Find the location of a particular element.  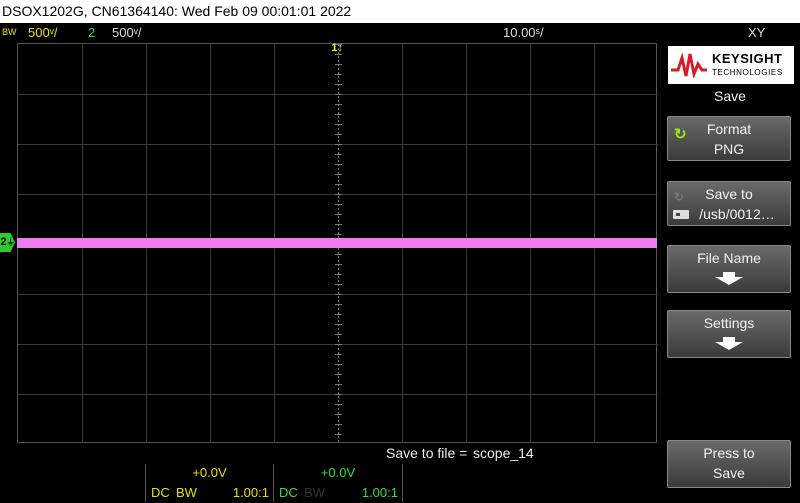

keysight-logo: KEYSIGHT TECHNOLOGIES is located at coordinates (731, 65).